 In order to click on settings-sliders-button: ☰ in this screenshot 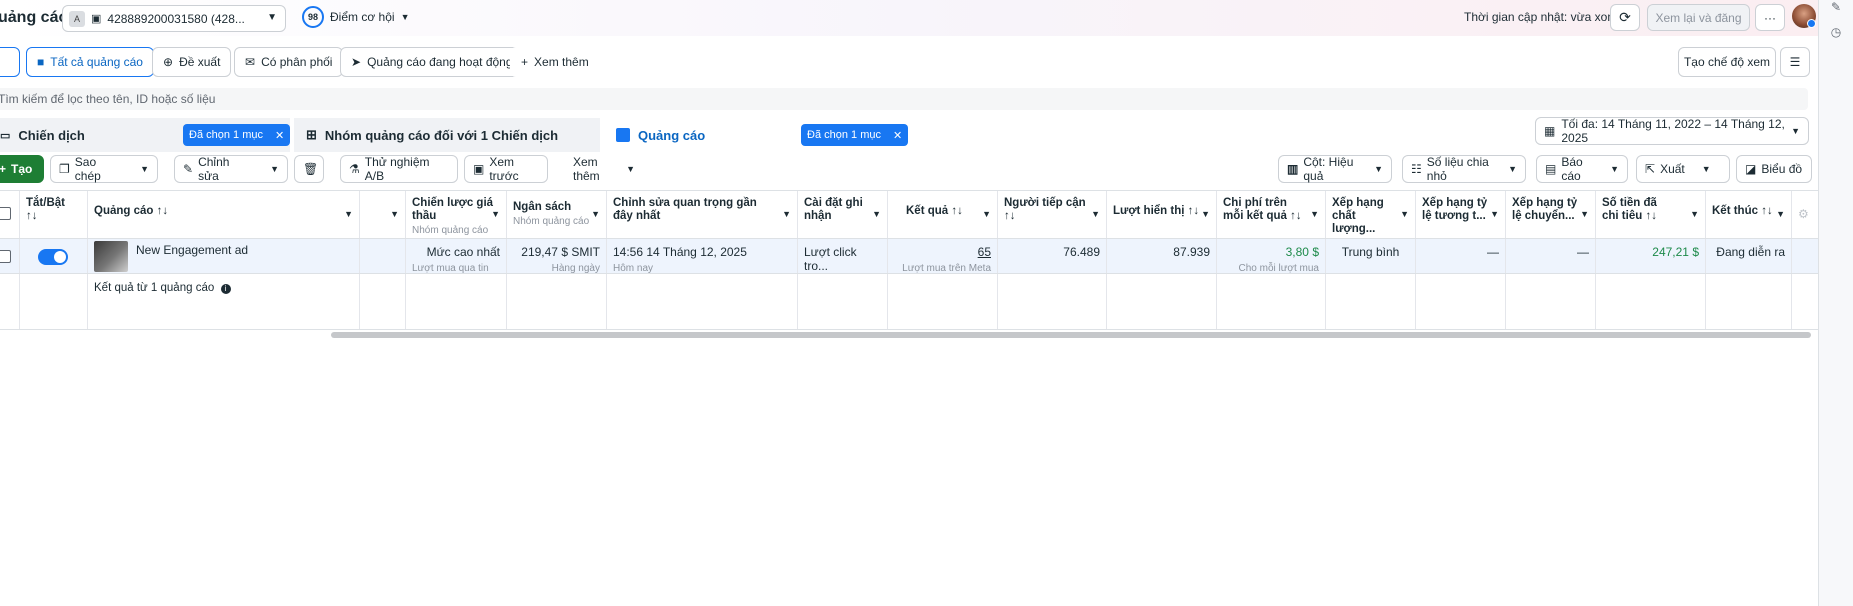, I will do `click(1795, 62)`.